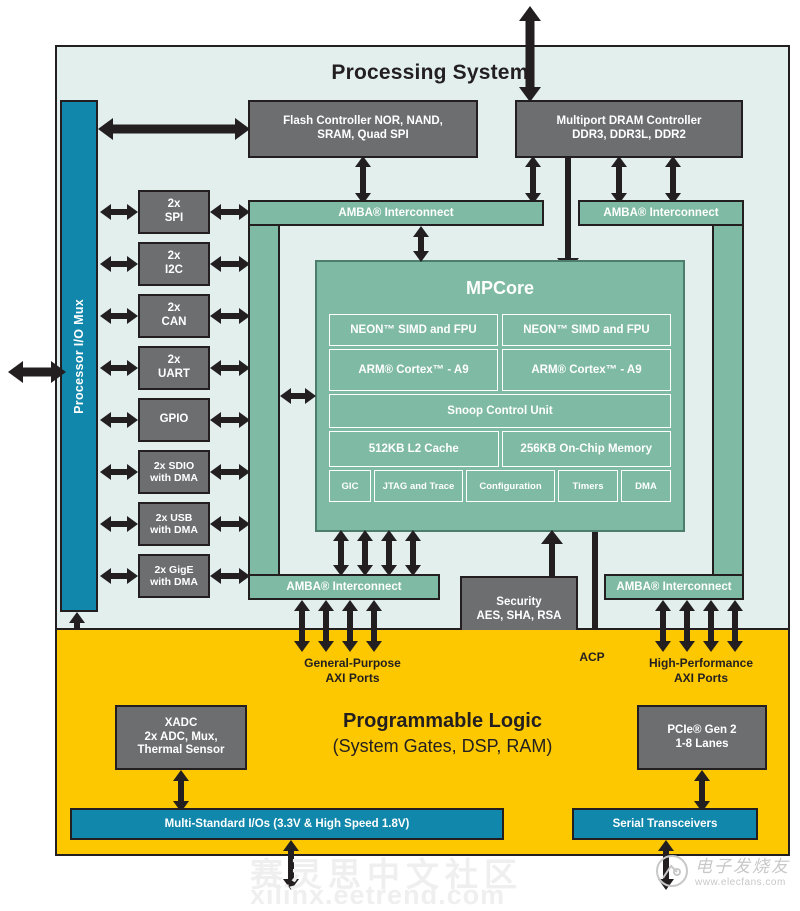 This screenshot has height=911, width=800. Describe the element at coordinates (119, 576) in the screenshot. I see `iomux-gige-arrow` at that location.